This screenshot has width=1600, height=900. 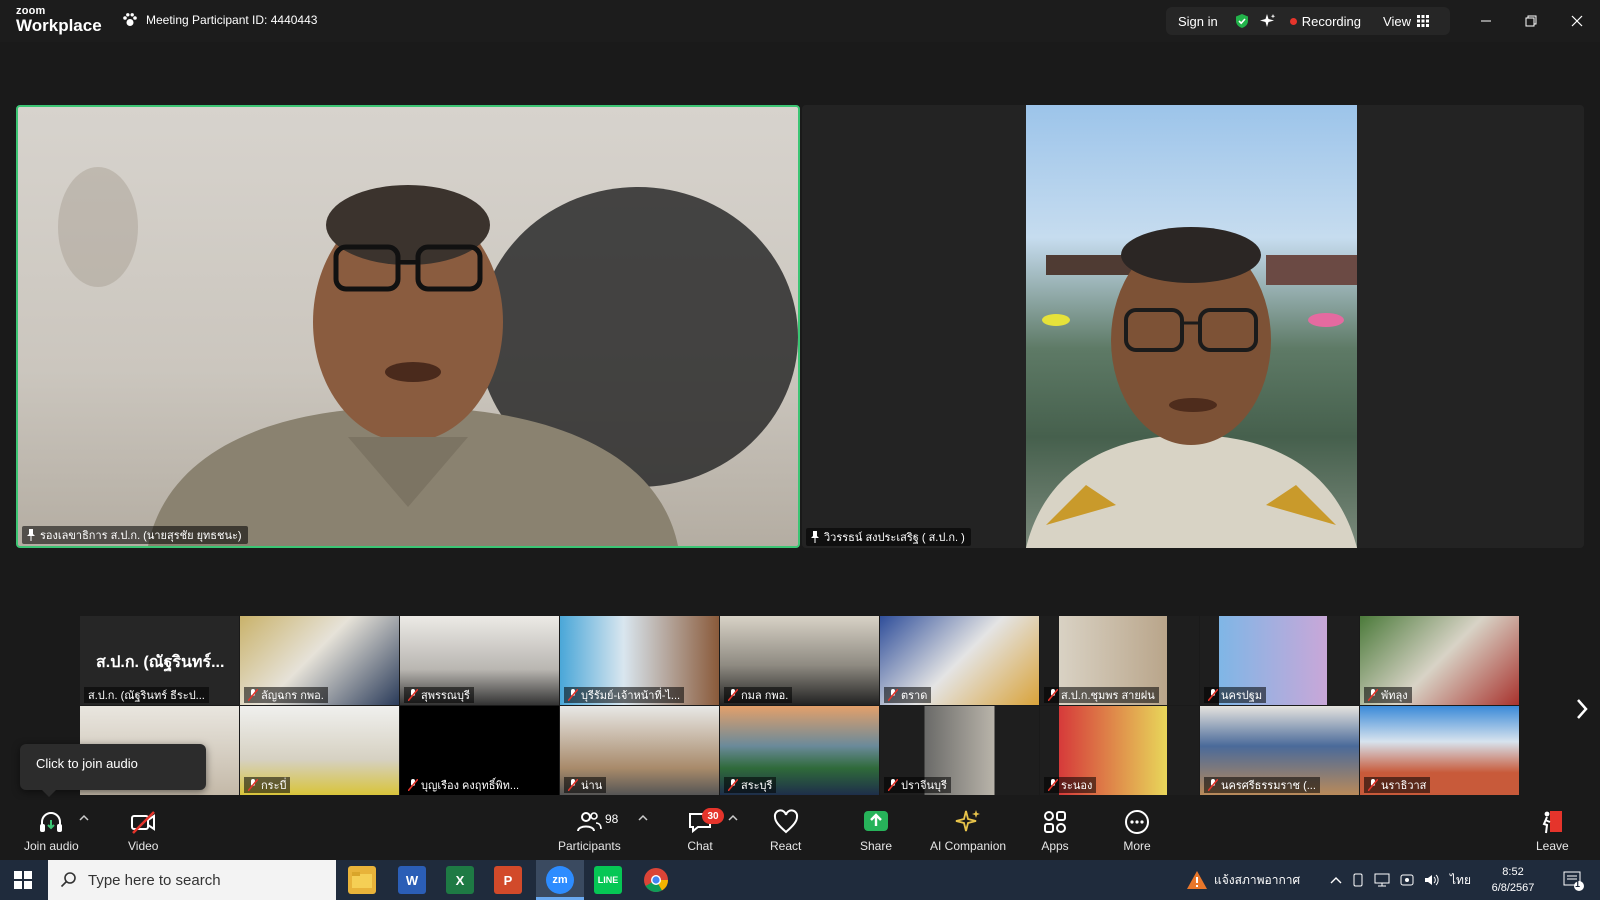 What do you see at coordinates (1331, 21) in the screenshot?
I see `recording-label: Recording` at bounding box center [1331, 21].